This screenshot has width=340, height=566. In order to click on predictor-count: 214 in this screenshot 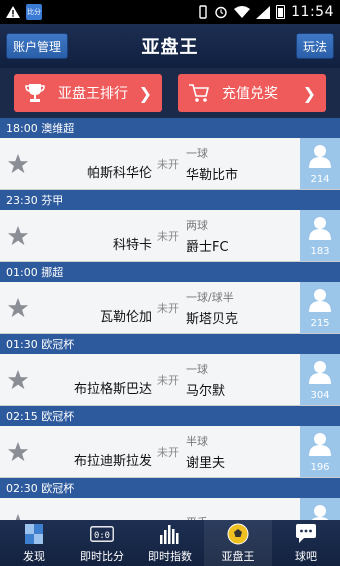, I will do `click(320, 179)`.